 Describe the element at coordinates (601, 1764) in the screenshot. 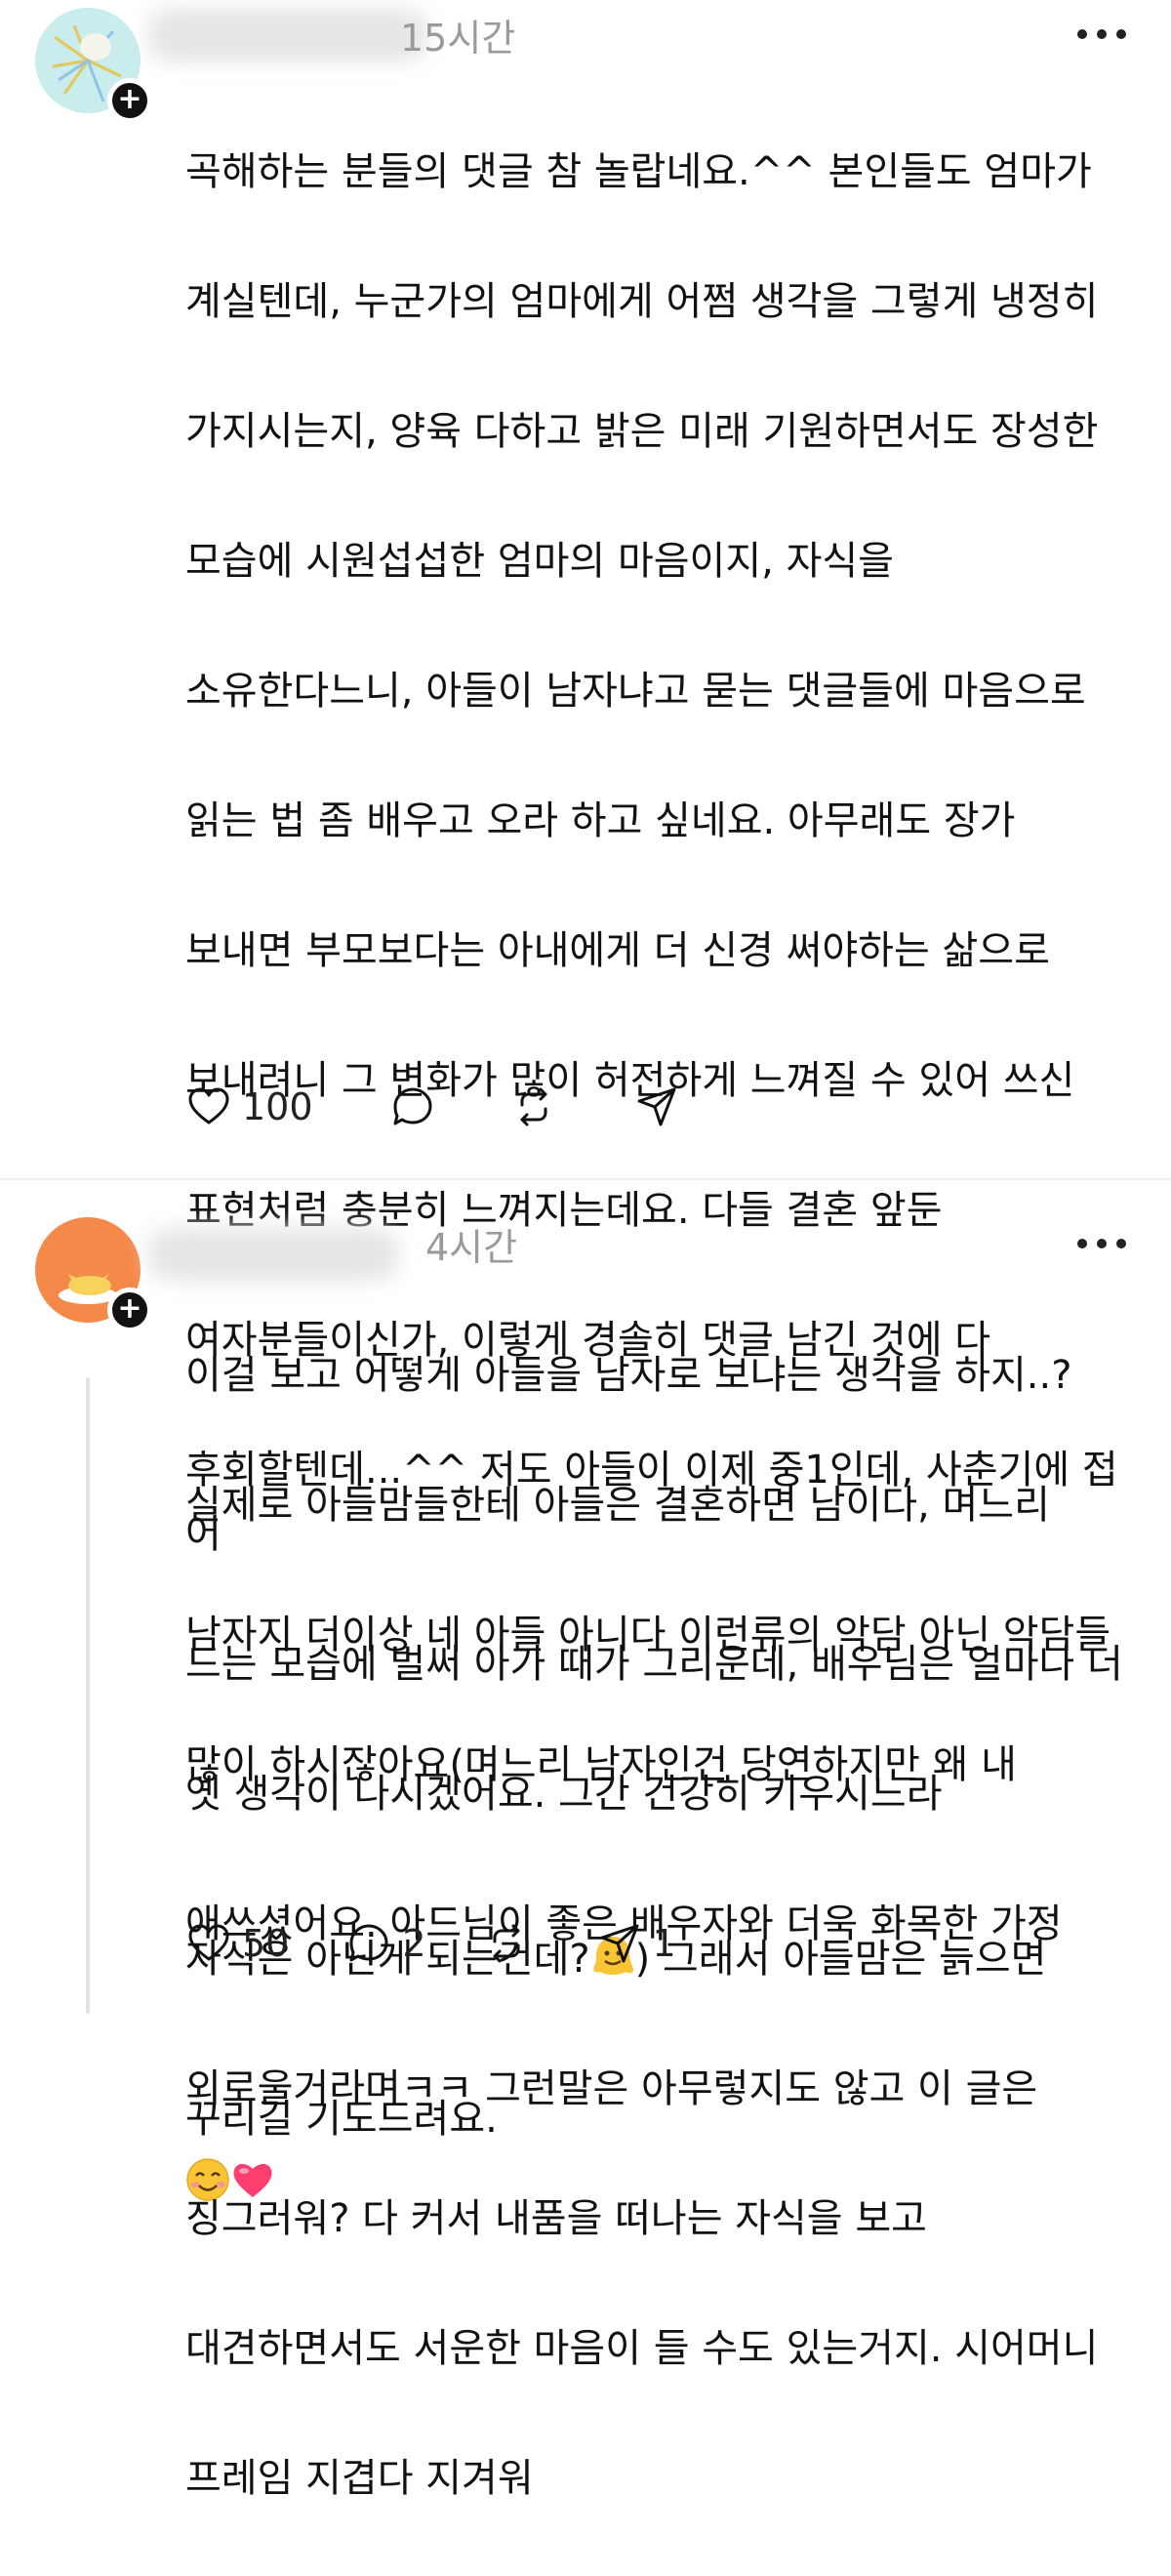

I see `line: 많이 하시잖아요(며느리 남자인건 당연하지만 왜 내` at that location.